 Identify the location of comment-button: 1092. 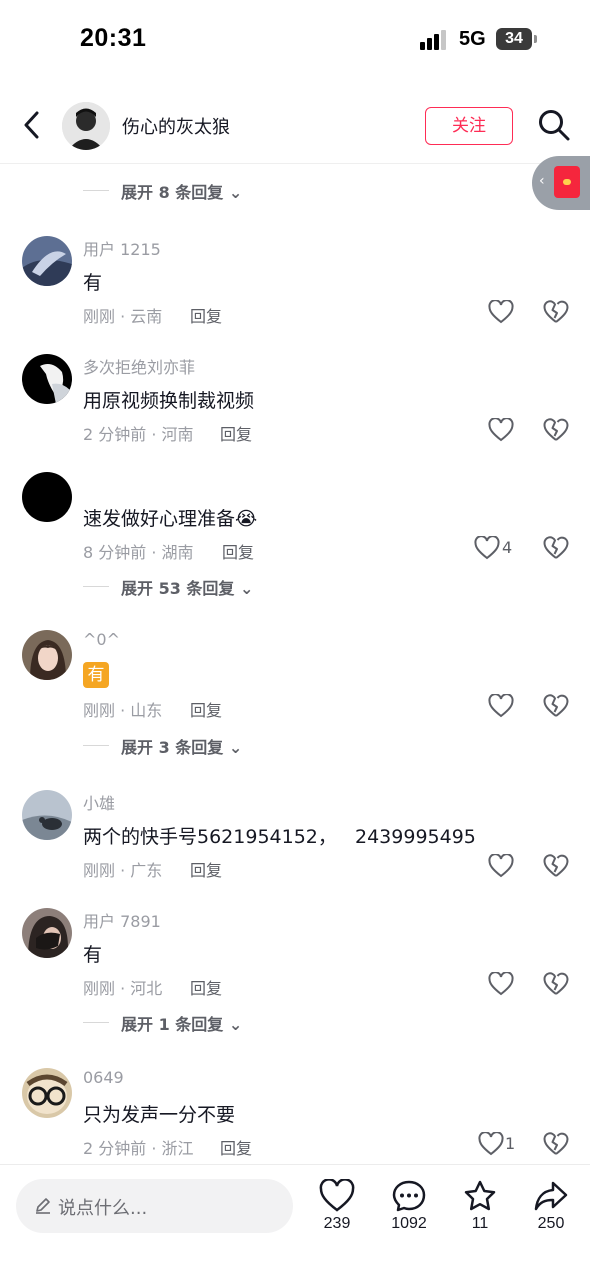
(409, 1206).